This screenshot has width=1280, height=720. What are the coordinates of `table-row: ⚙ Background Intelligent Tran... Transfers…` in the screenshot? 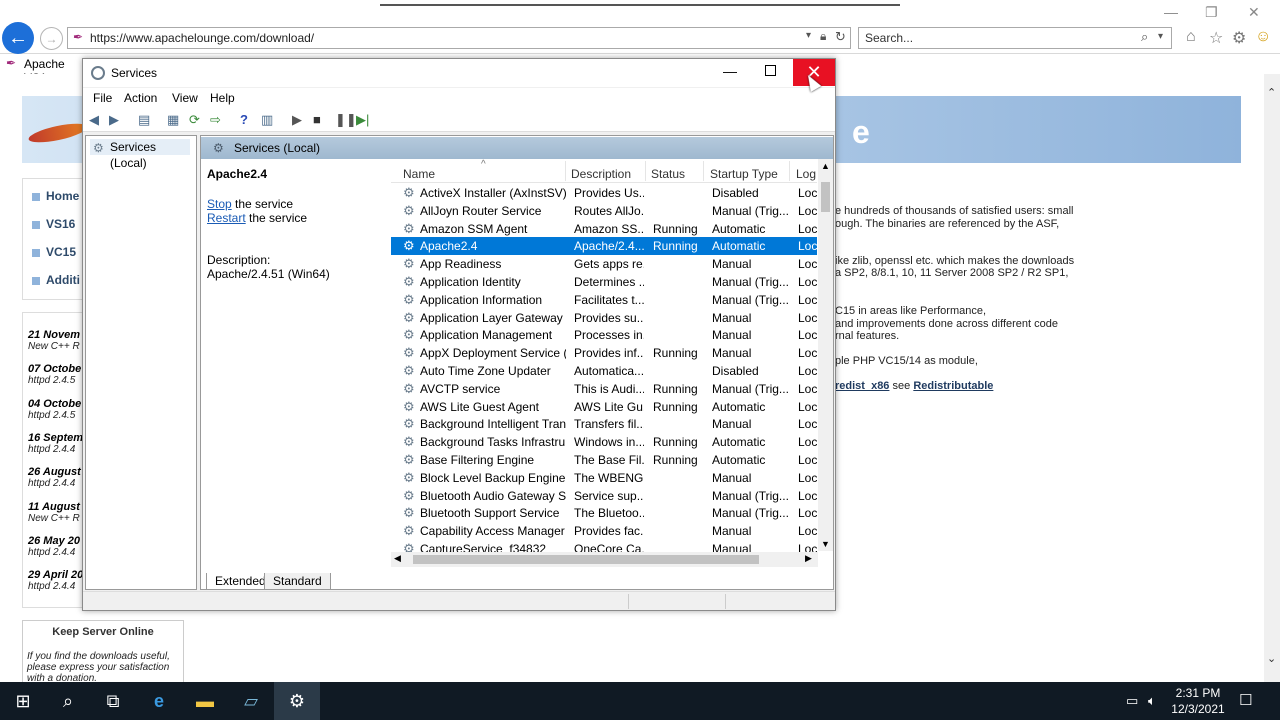 It's located at (604, 424).